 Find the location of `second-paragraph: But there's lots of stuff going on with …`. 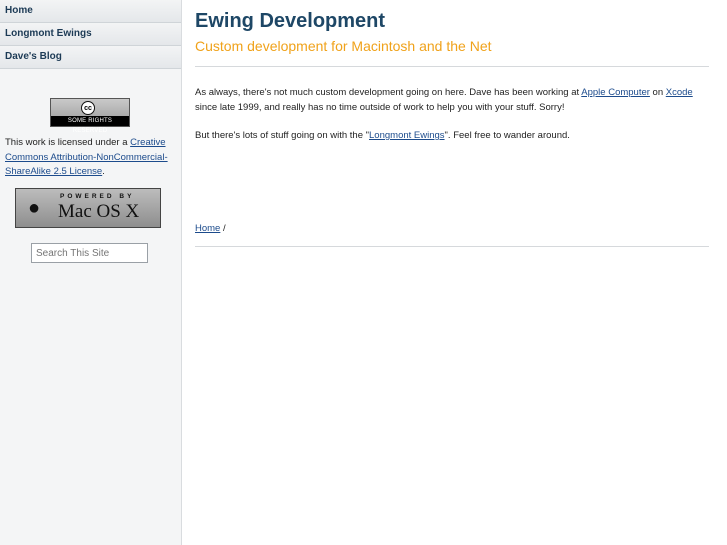

second-paragraph: But there's lots of stuff going on with … is located at coordinates (452, 135).